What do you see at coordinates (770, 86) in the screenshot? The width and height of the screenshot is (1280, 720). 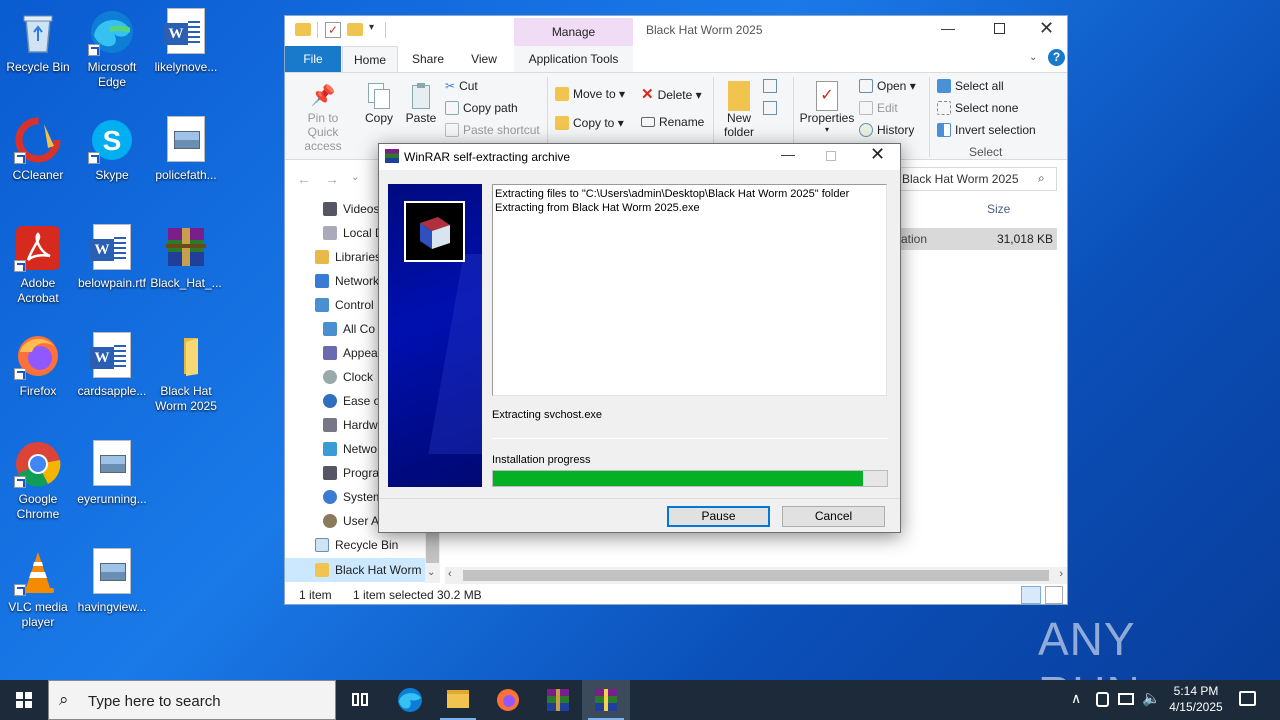 I see `new-item-icon` at bounding box center [770, 86].